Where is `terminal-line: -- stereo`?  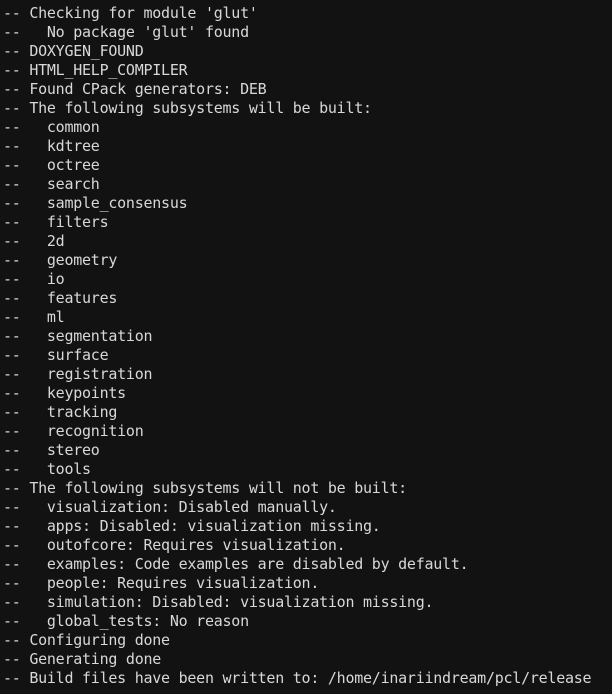
terminal-line: -- stereo is located at coordinates (51, 450).